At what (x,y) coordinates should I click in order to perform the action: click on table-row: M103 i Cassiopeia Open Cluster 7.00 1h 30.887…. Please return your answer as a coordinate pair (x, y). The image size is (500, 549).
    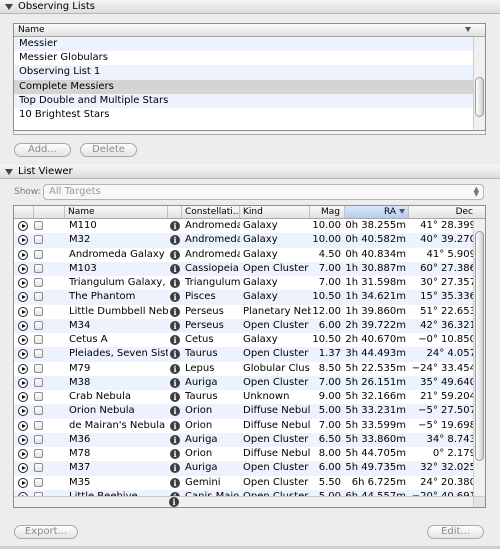
    Looking at the image, I should click on (245, 268).